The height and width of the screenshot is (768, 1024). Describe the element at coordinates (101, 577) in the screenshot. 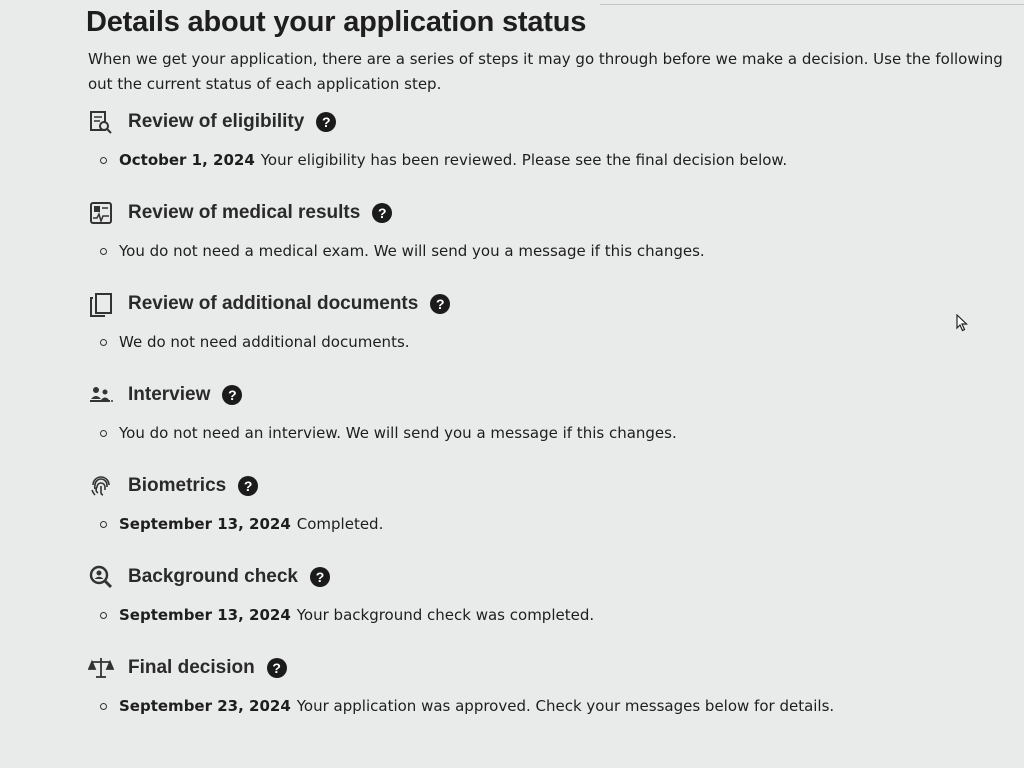

I see `background-check-icon` at that location.